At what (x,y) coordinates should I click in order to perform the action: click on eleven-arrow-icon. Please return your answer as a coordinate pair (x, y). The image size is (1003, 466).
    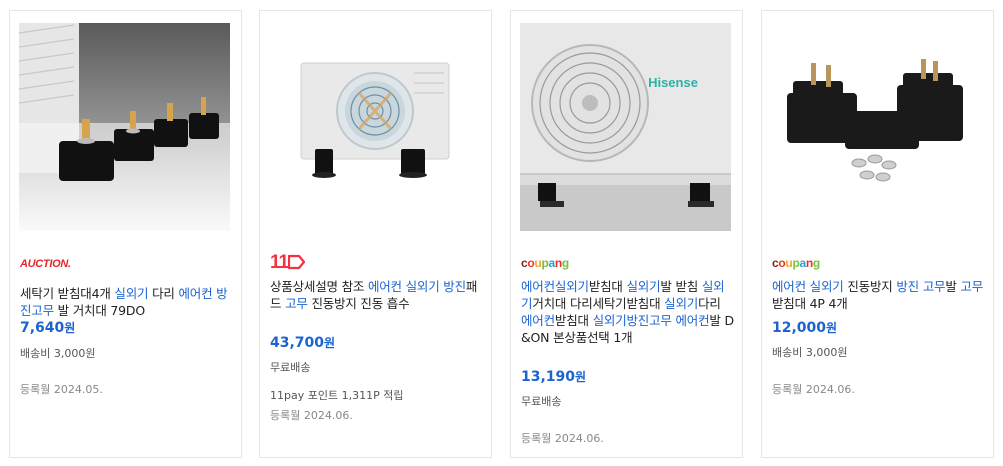
    Looking at the image, I should click on (296, 262).